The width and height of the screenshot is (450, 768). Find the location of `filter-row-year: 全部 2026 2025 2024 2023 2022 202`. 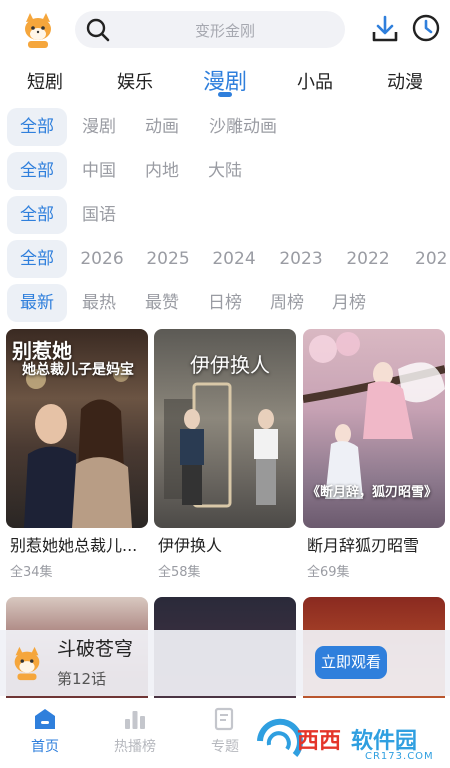

filter-row-year: 全部 2026 2025 2024 2023 2022 202 is located at coordinates (225, 259).